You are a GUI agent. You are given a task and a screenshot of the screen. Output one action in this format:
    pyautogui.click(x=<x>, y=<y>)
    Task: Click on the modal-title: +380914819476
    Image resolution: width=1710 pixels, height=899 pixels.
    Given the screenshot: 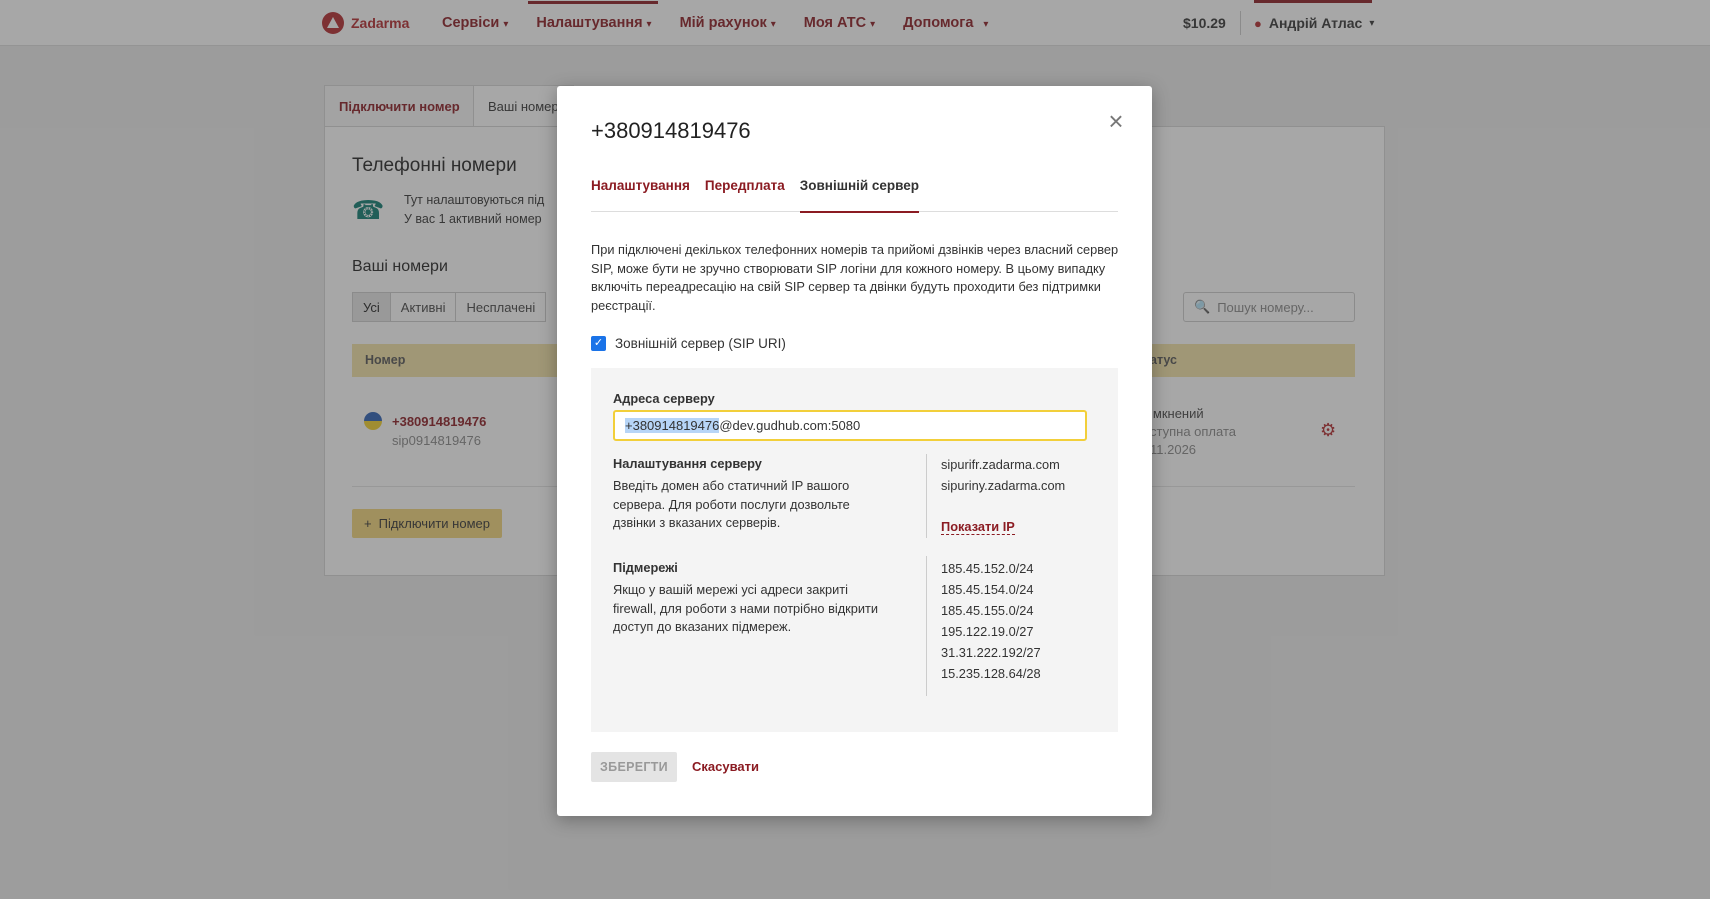 What is the action you would take?
    pyautogui.click(x=671, y=130)
    